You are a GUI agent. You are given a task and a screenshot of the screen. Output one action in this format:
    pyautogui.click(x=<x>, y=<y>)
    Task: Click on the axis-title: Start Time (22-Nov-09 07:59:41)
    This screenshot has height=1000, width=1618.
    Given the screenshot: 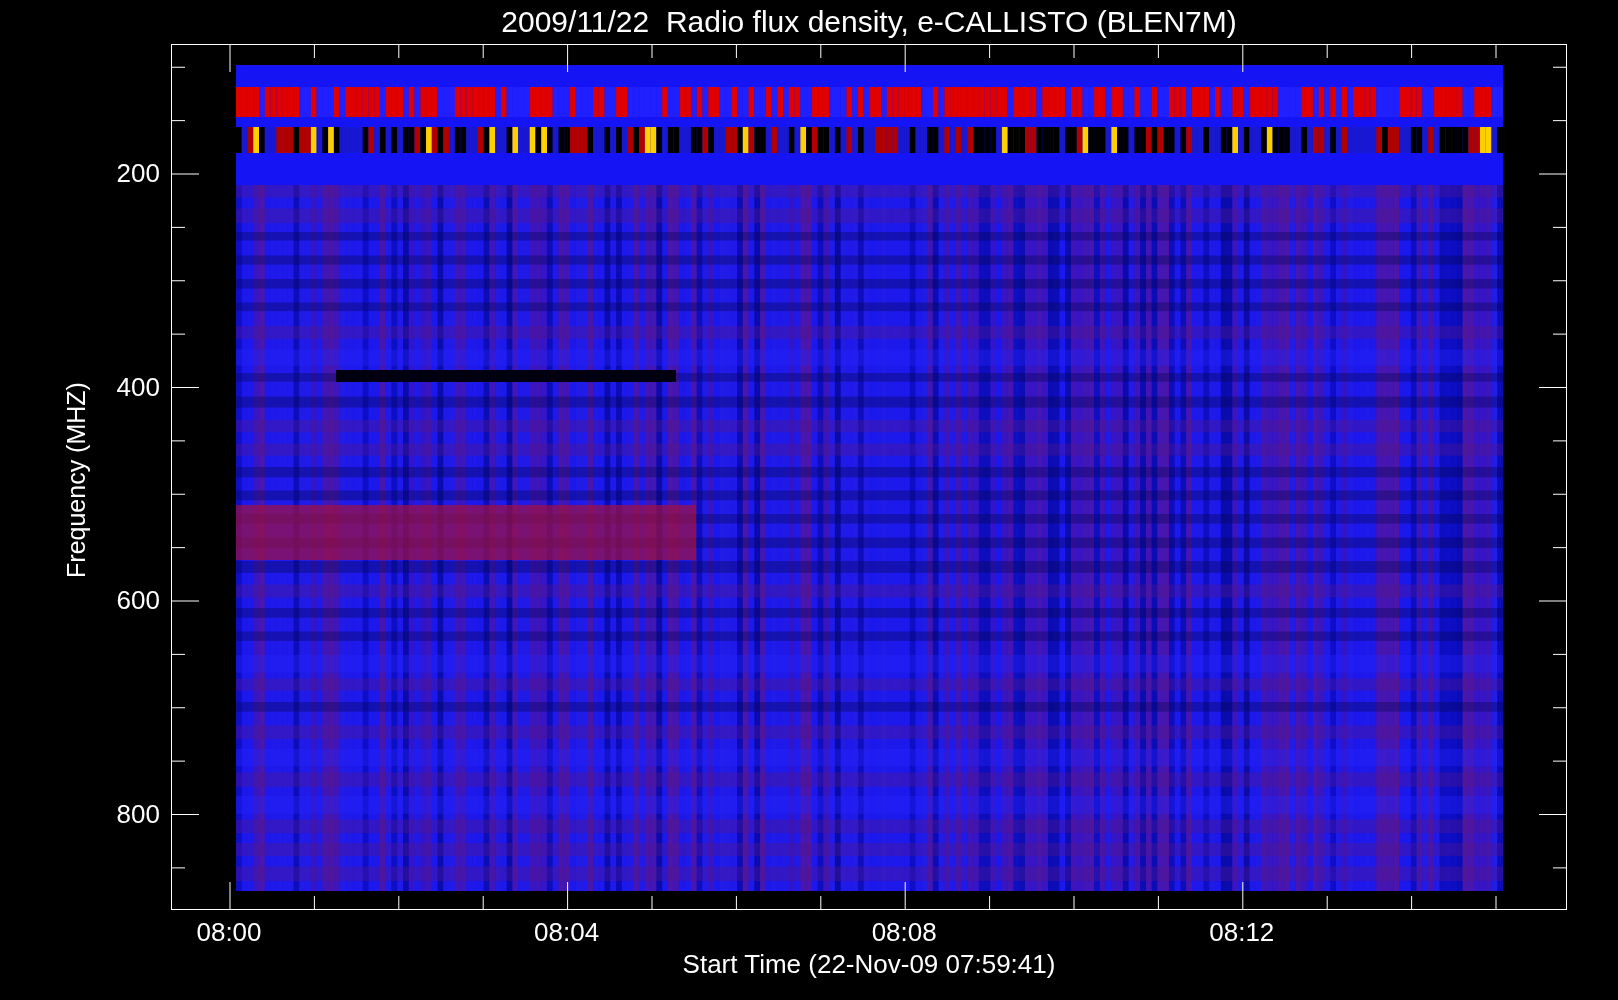 What is the action you would take?
    pyautogui.click(x=869, y=964)
    